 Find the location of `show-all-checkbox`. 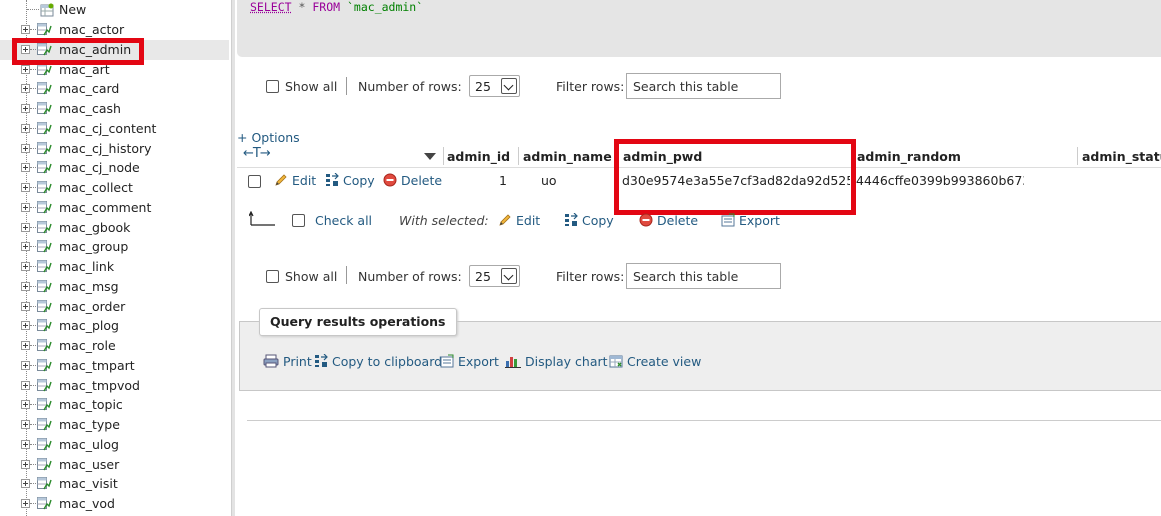

show-all-checkbox is located at coordinates (272, 86).